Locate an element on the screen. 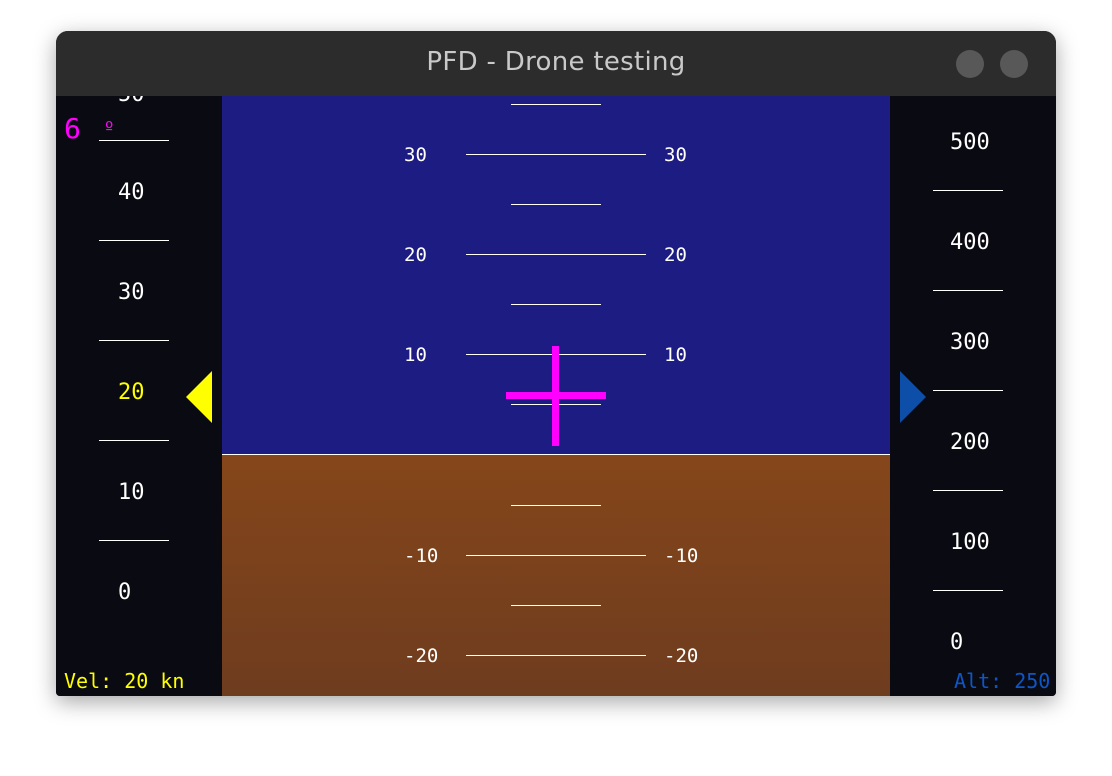 The image size is (1112, 776). triangle-left-icon is located at coordinates (199, 397).